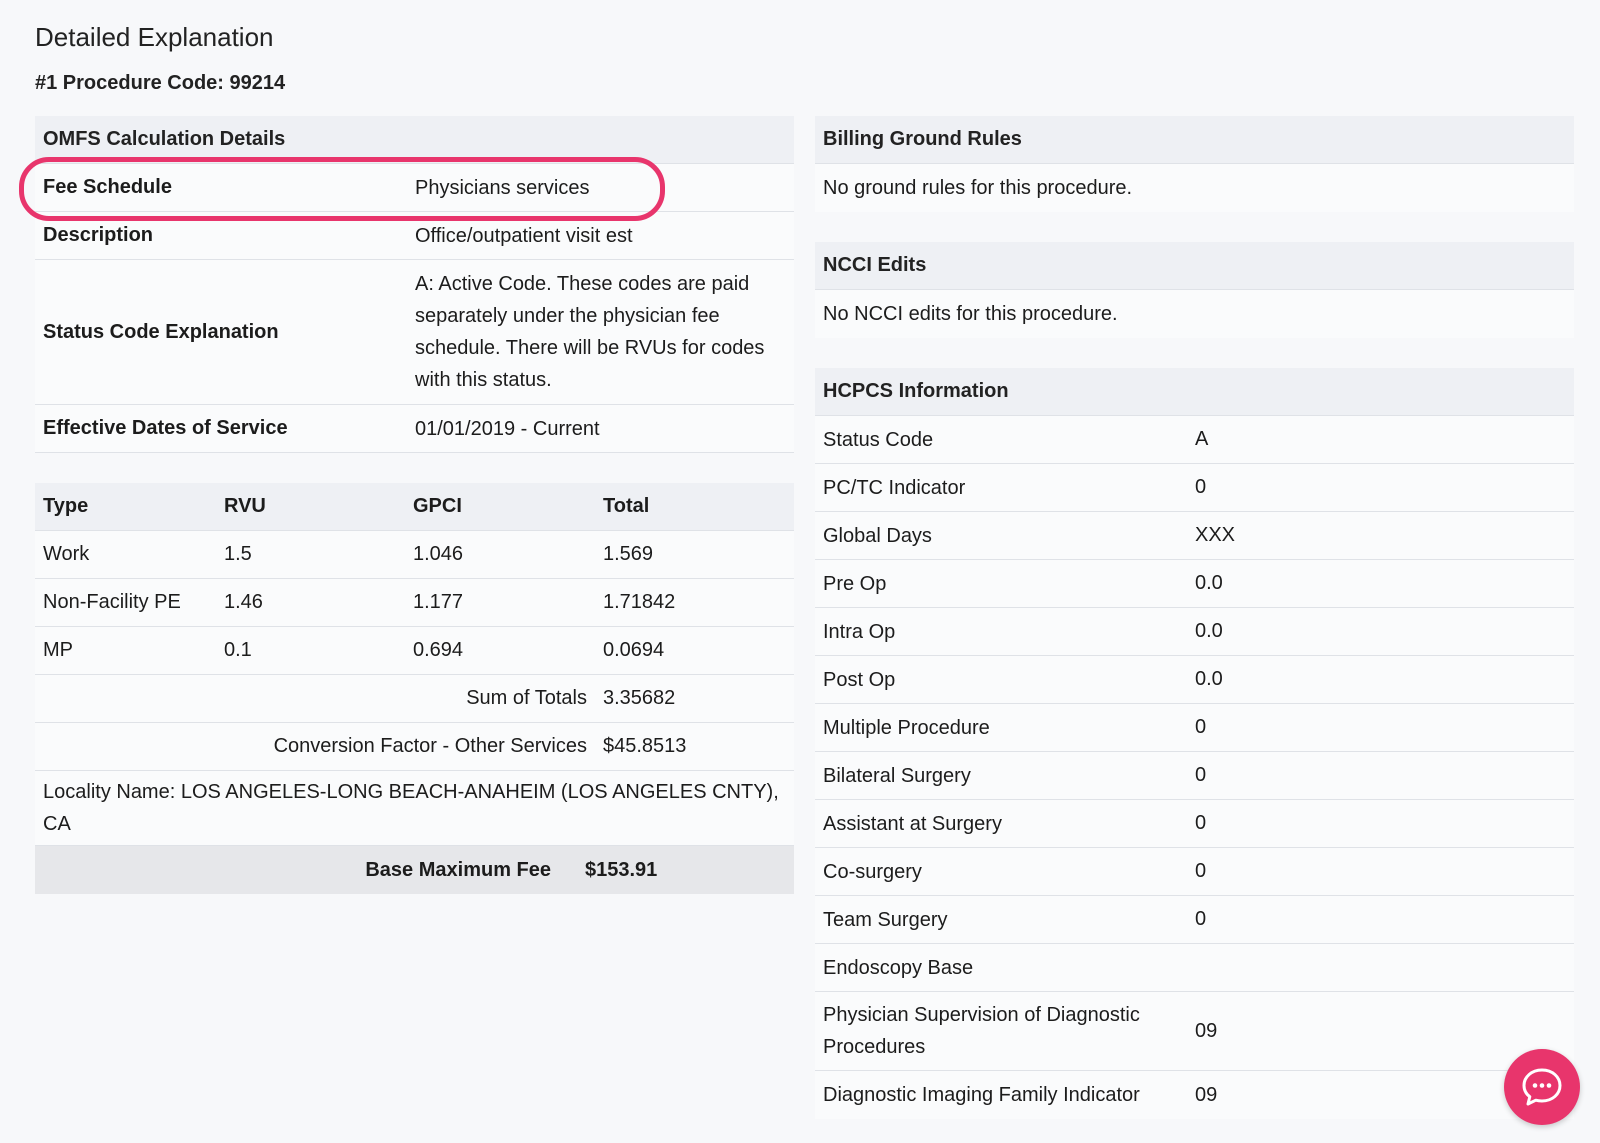  What do you see at coordinates (1206, 1030) in the screenshot?
I see `hcpcs-value: 09` at bounding box center [1206, 1030].